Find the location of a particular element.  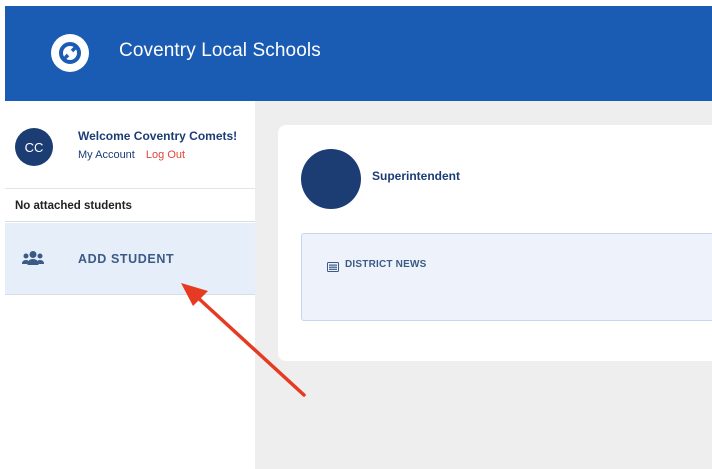

account-links: My Account Log Out is located at coordinates (131, 155).